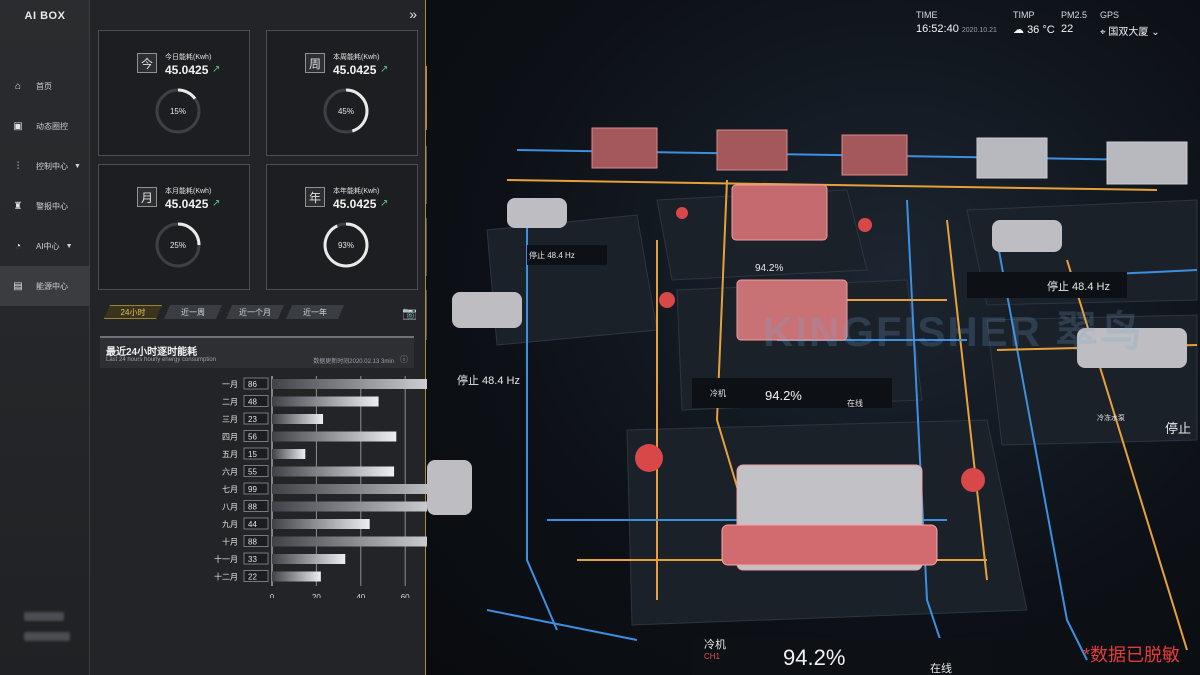 The width and height of the screenshot is (1200, 675). I want to click on home-icon: ⌂, so click(18, 86).